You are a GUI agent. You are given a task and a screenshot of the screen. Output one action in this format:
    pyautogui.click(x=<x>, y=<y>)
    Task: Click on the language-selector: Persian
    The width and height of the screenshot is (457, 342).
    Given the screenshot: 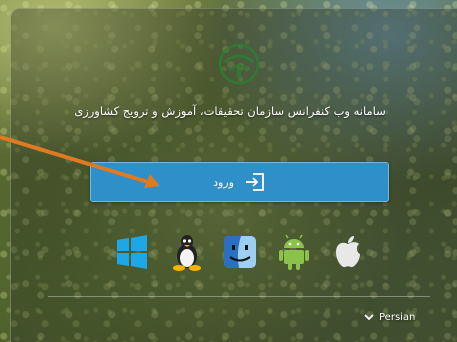 What is the action you would take?
    pyautogui.click(x=389, y=317)
    